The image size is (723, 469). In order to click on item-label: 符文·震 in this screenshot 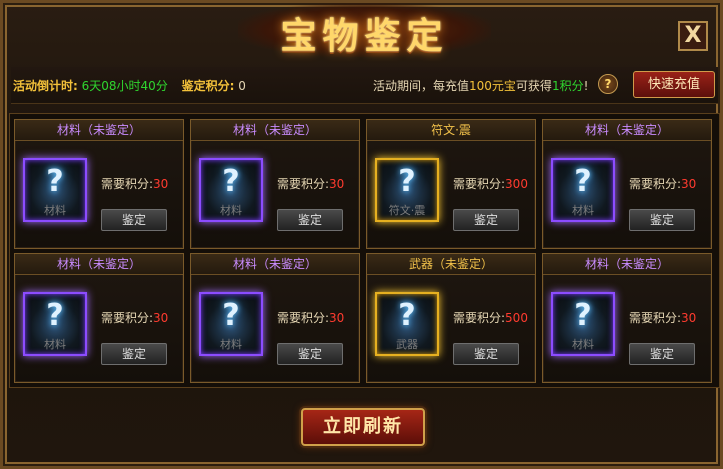, I will do `click(407, 210)`.